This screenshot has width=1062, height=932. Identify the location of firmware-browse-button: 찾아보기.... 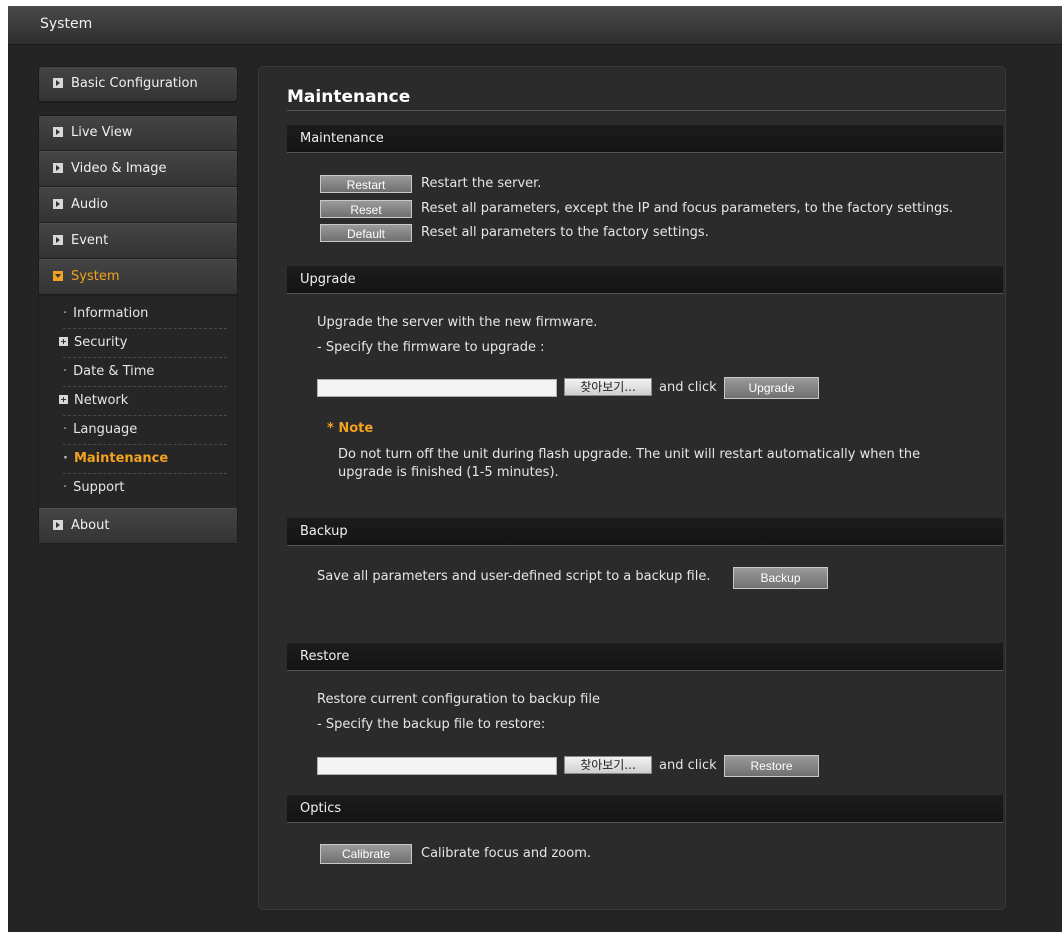
(608, 387).